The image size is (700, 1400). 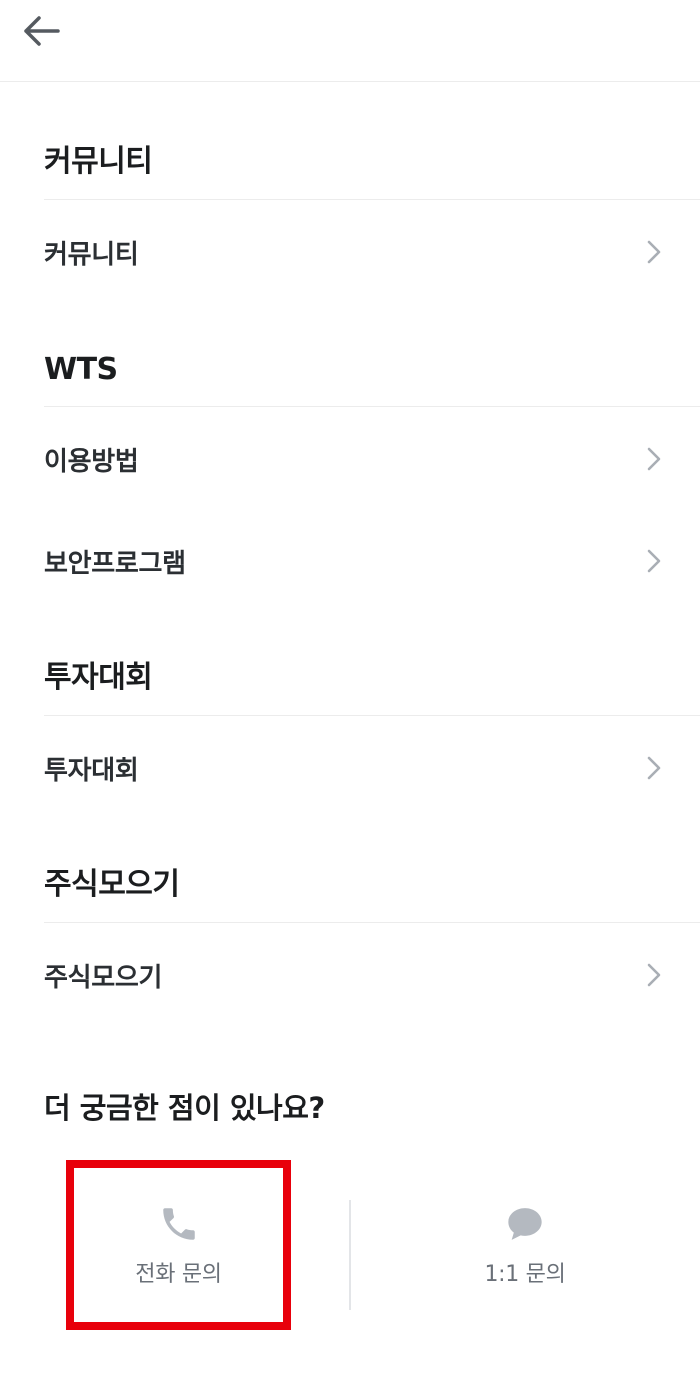 What do you see at coordinates (525, 1224) in the screenshot?
I see `chat-bubble-icon` at bounding box center [525, 1224].